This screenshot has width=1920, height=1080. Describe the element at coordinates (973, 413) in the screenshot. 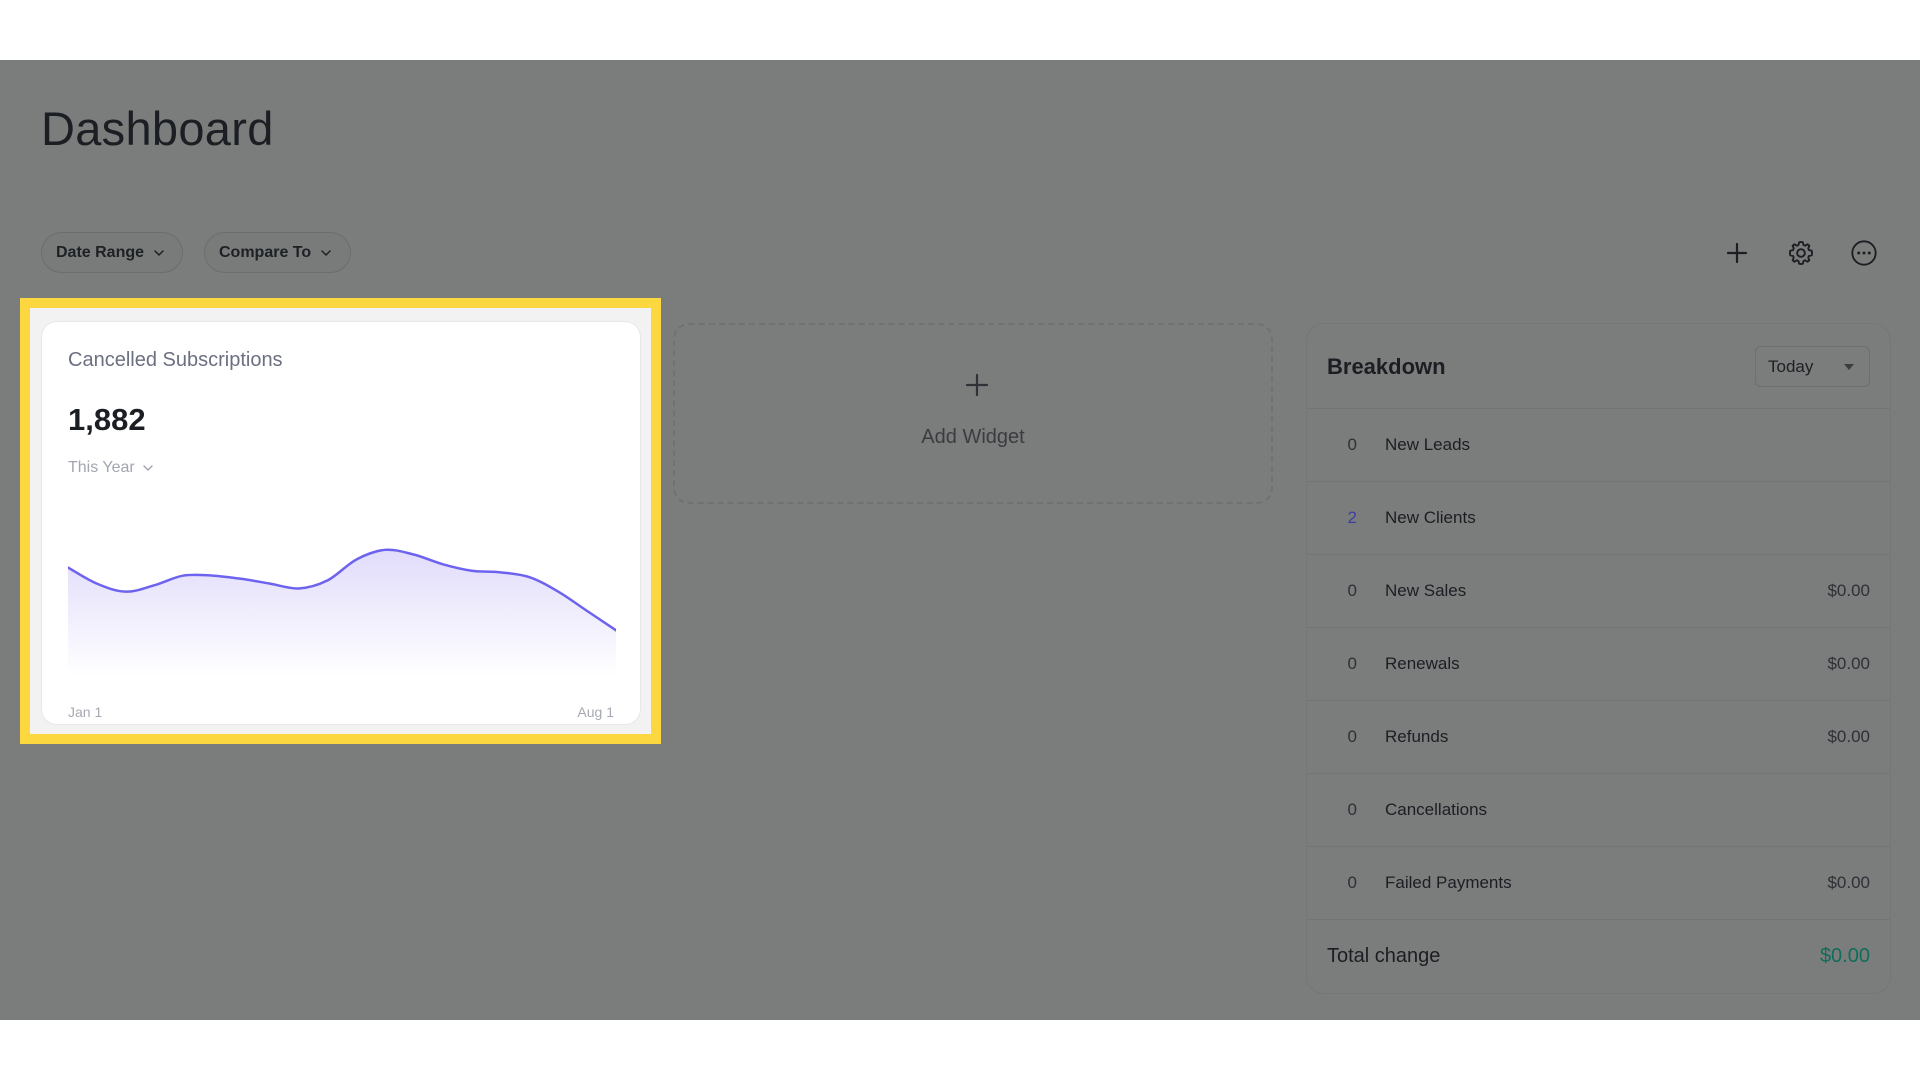

I see `add-widget-button: Add Widget` at that location.